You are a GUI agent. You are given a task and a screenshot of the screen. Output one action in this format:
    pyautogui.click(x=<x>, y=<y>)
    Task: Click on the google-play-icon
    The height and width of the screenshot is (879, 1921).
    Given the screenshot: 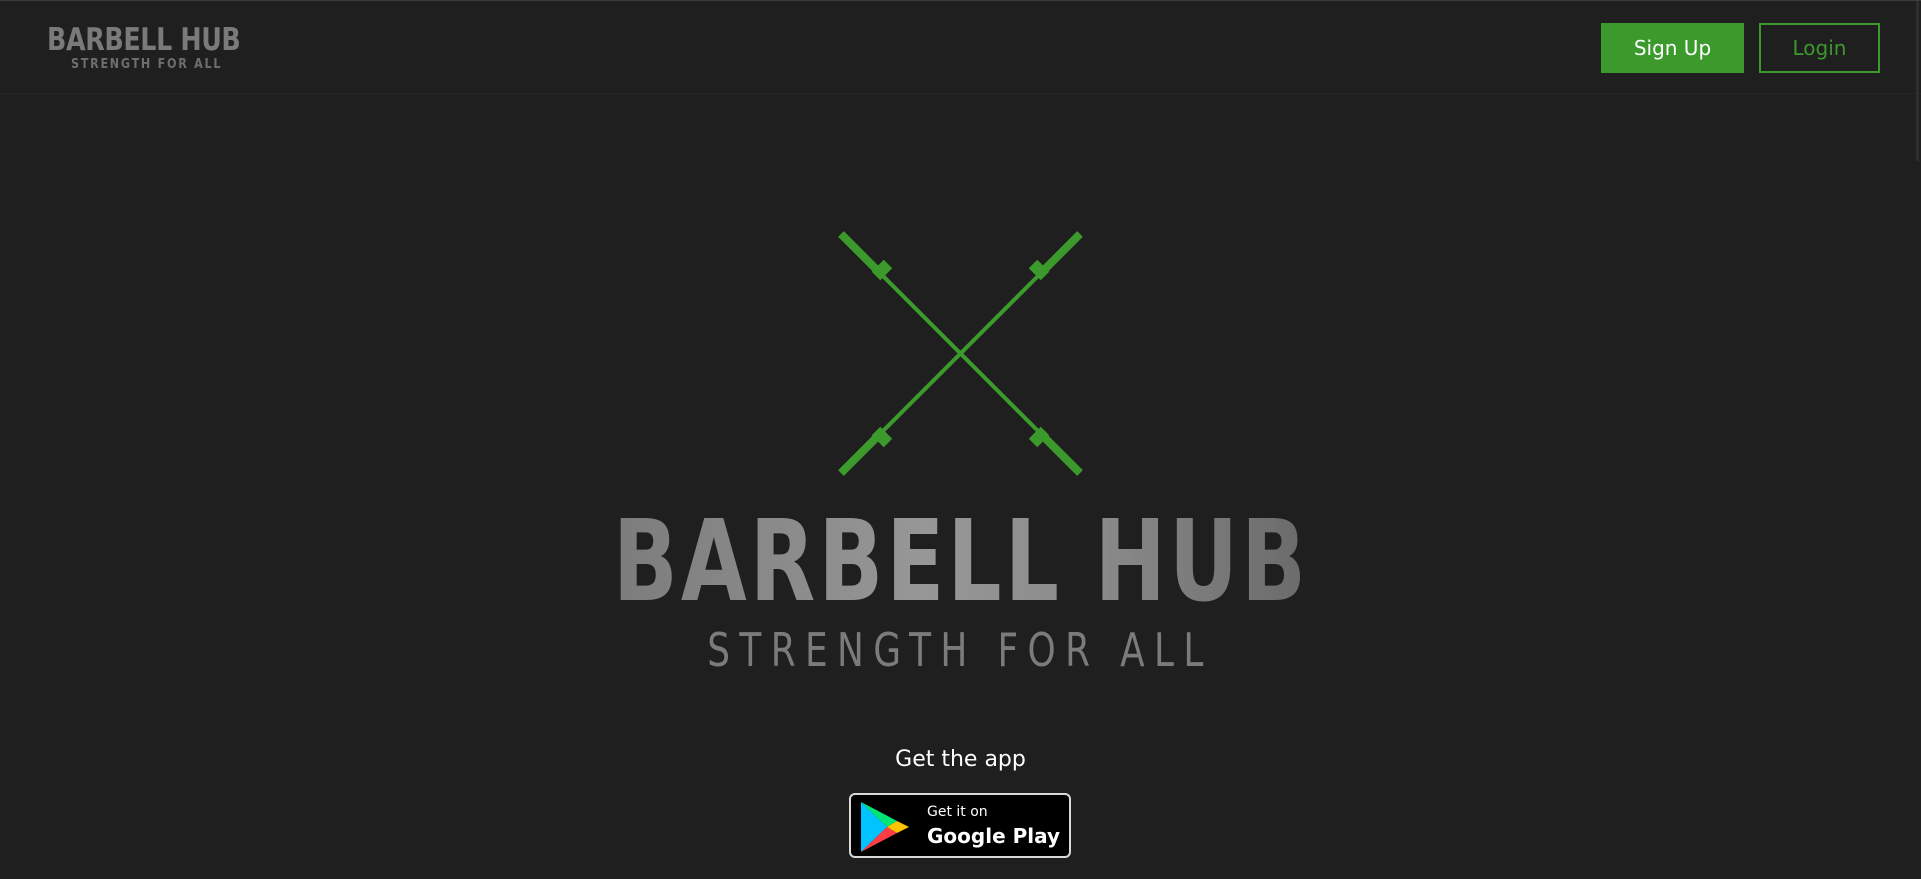 What is the action you would take?
    pyautogui.click(x=885, y=827)
    